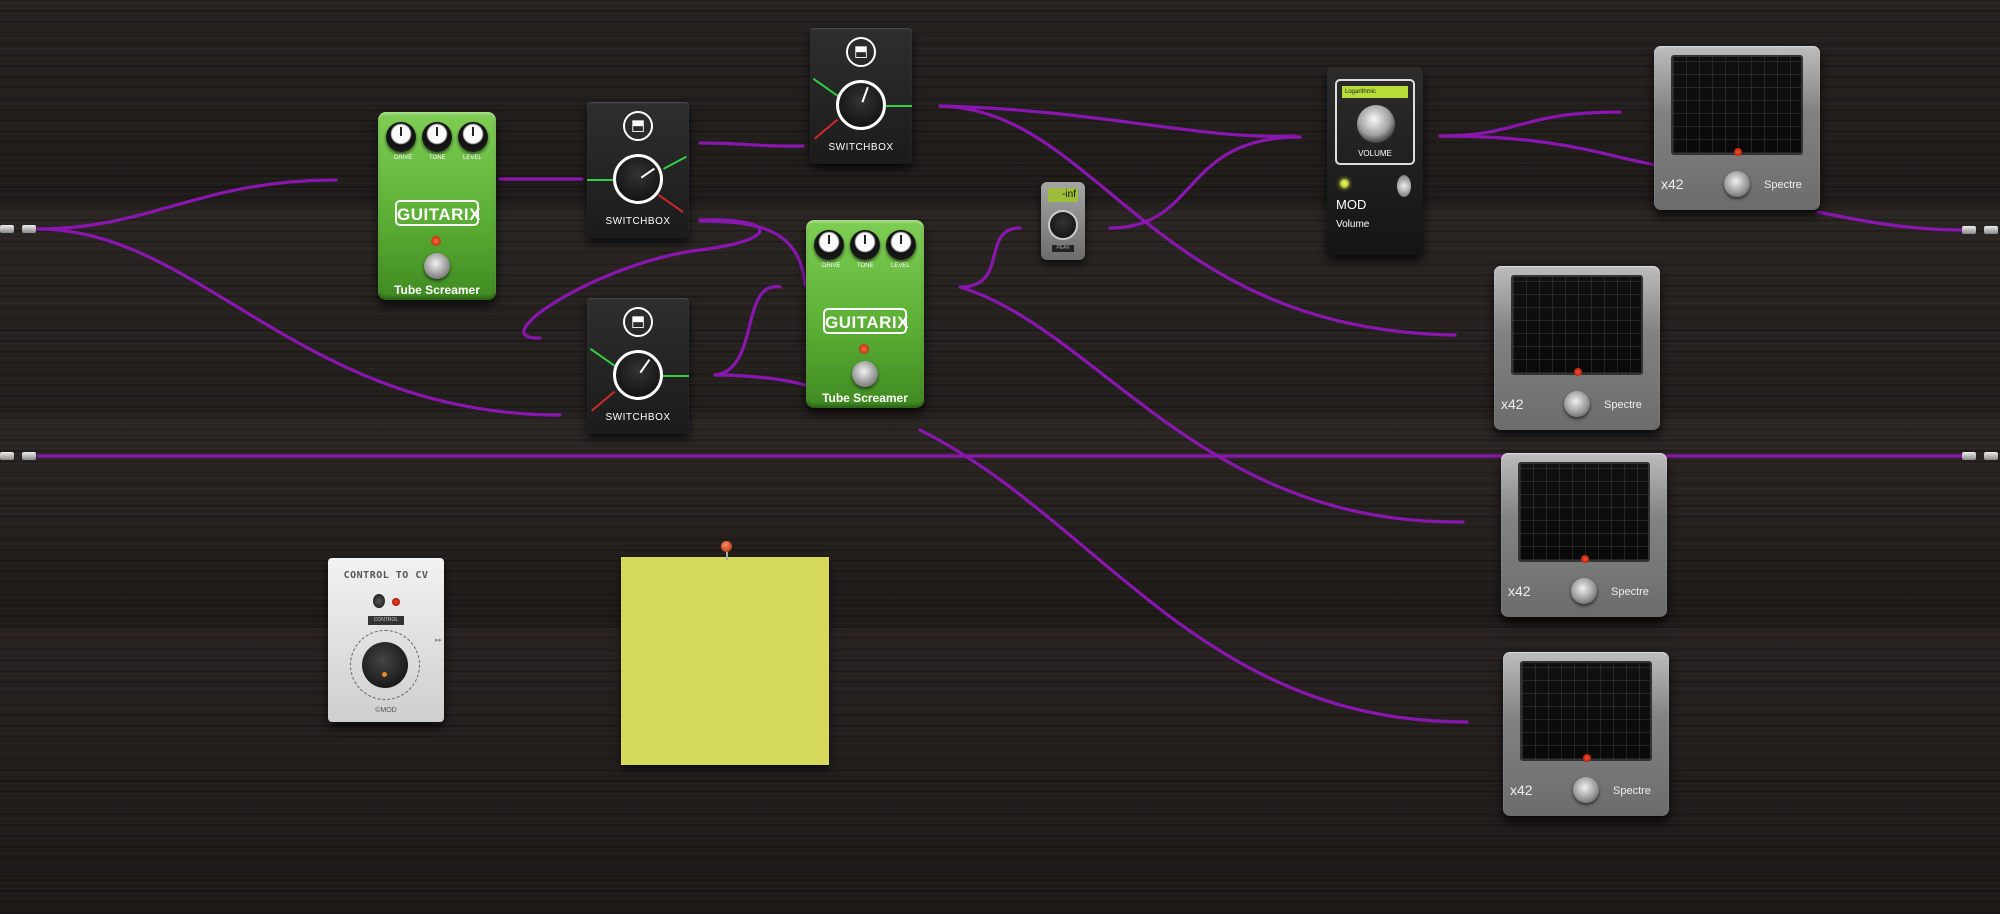  I want to click on switchbox-pedal-3: ⬒ SWITCHBOX, so click(861, 96).